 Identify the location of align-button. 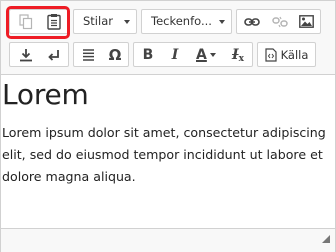
(88, 54).